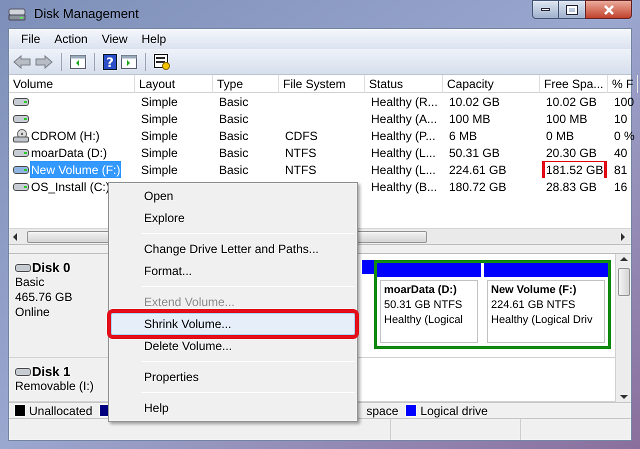 The height and width of the screenshot is (449, 640). I want to click on volume-name: moarData (D:), so click(69, 152).